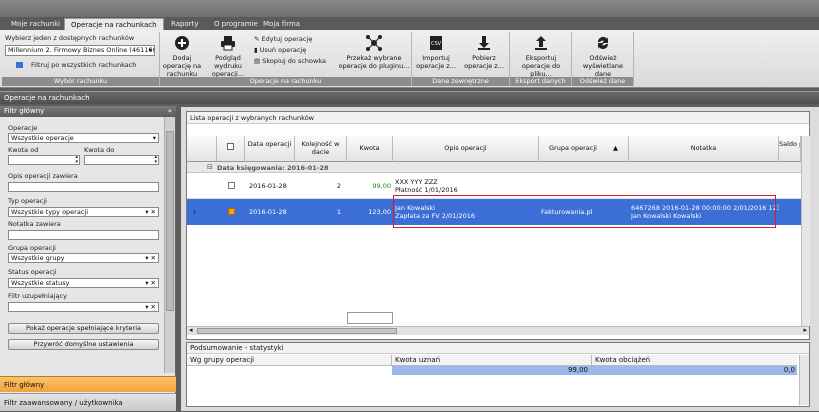  I want to click on col-saldo: Saldo po operacji, so click(790, 149).